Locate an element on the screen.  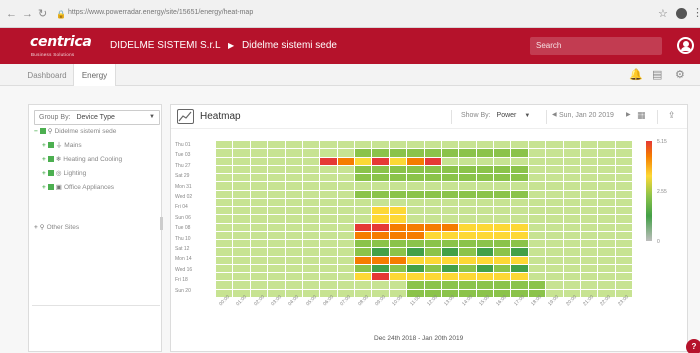
breadcrumb-company: DIDELME SISTEMI S.r.L is located at coordinates (165, 45).